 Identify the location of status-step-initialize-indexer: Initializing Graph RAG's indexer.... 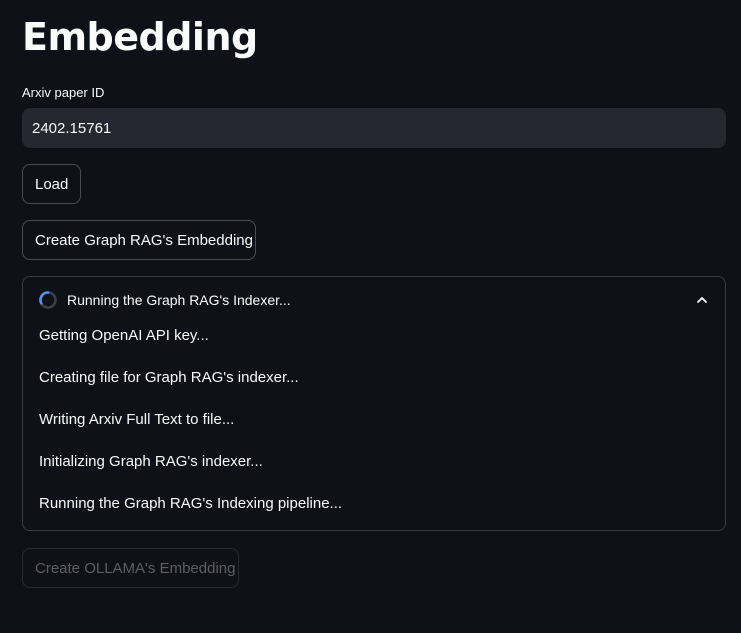
(151, 461).